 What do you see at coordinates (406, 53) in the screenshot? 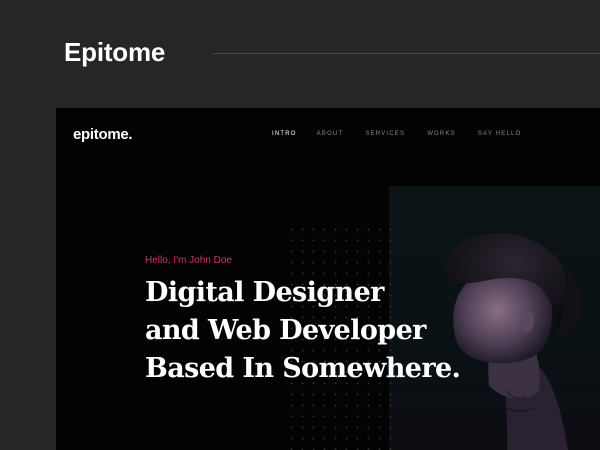
I see `title-divider` at bounding box center [406, 53].